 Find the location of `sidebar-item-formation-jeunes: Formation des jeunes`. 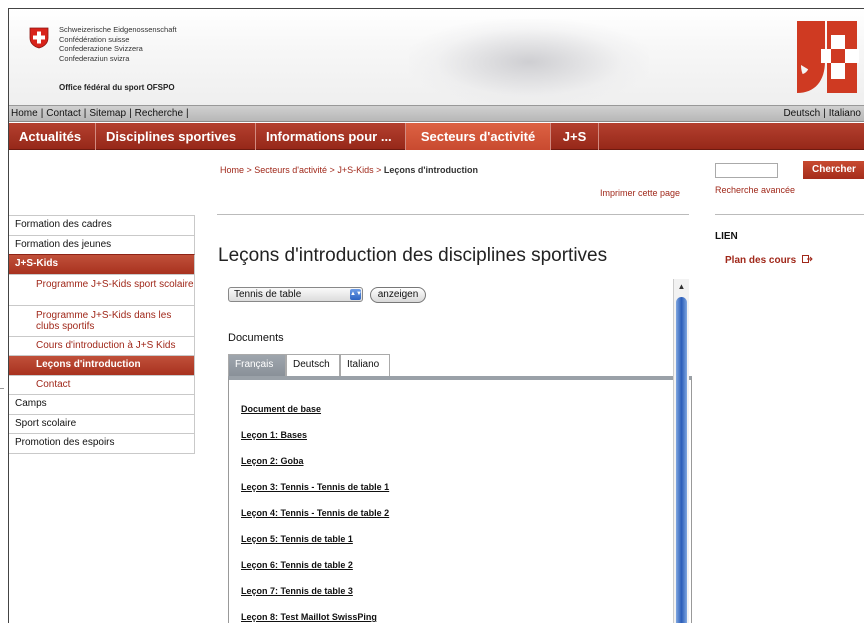

sidebar-item-formation-jeunes: Formation des jeunes is located at coordinates (102, 244).